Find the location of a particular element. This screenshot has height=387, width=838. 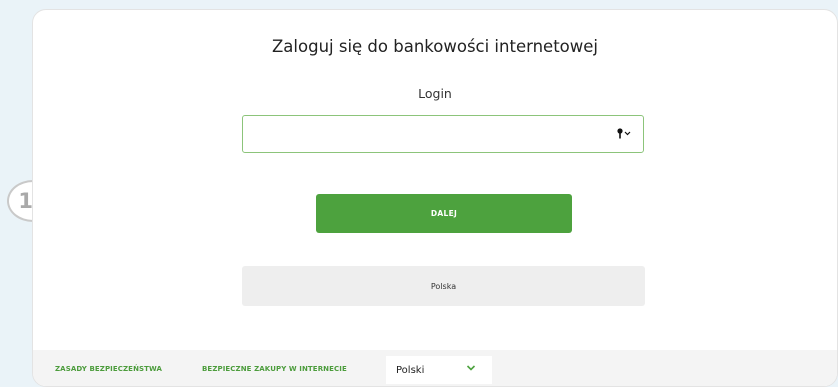

login-input is located at coordinates (443, 134).